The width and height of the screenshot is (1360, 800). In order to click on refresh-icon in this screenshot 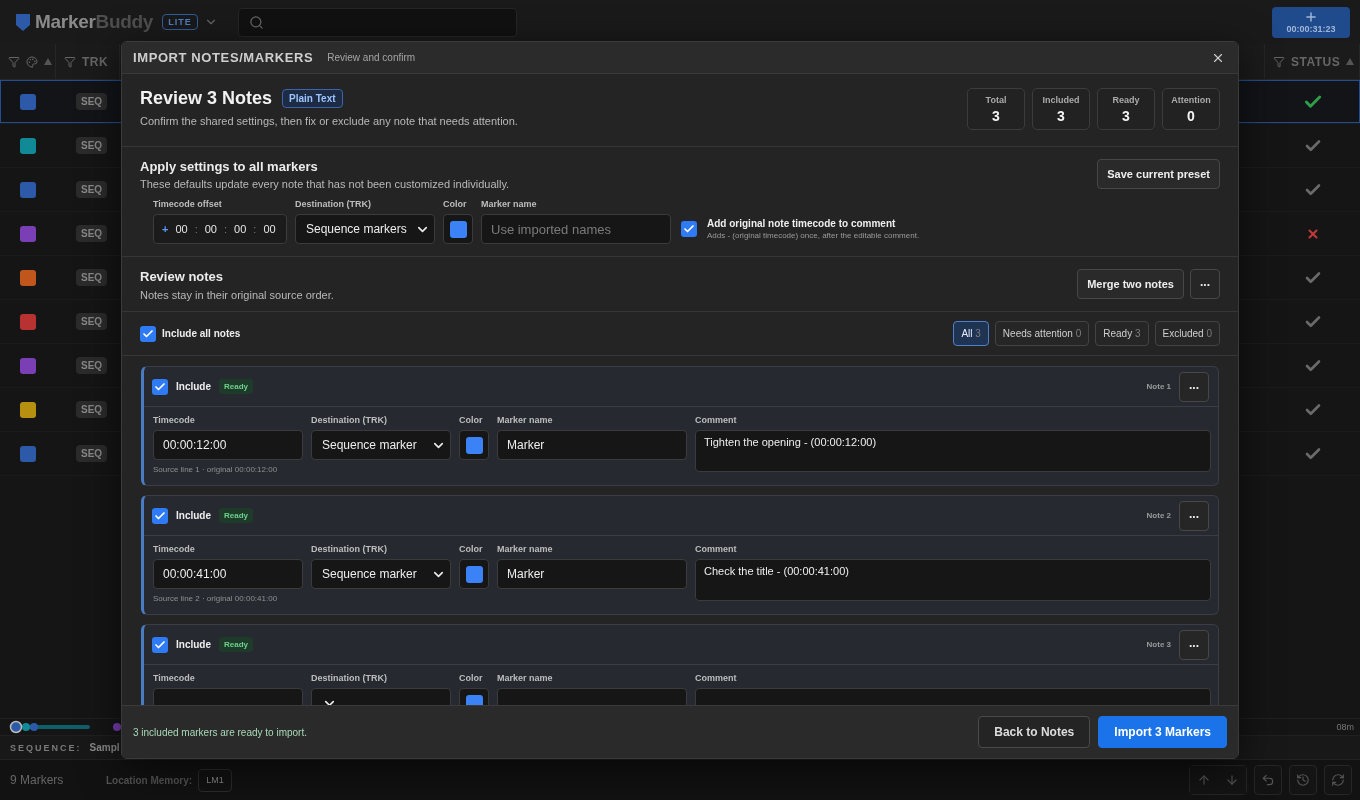, I will do `click(1338, 780)`.